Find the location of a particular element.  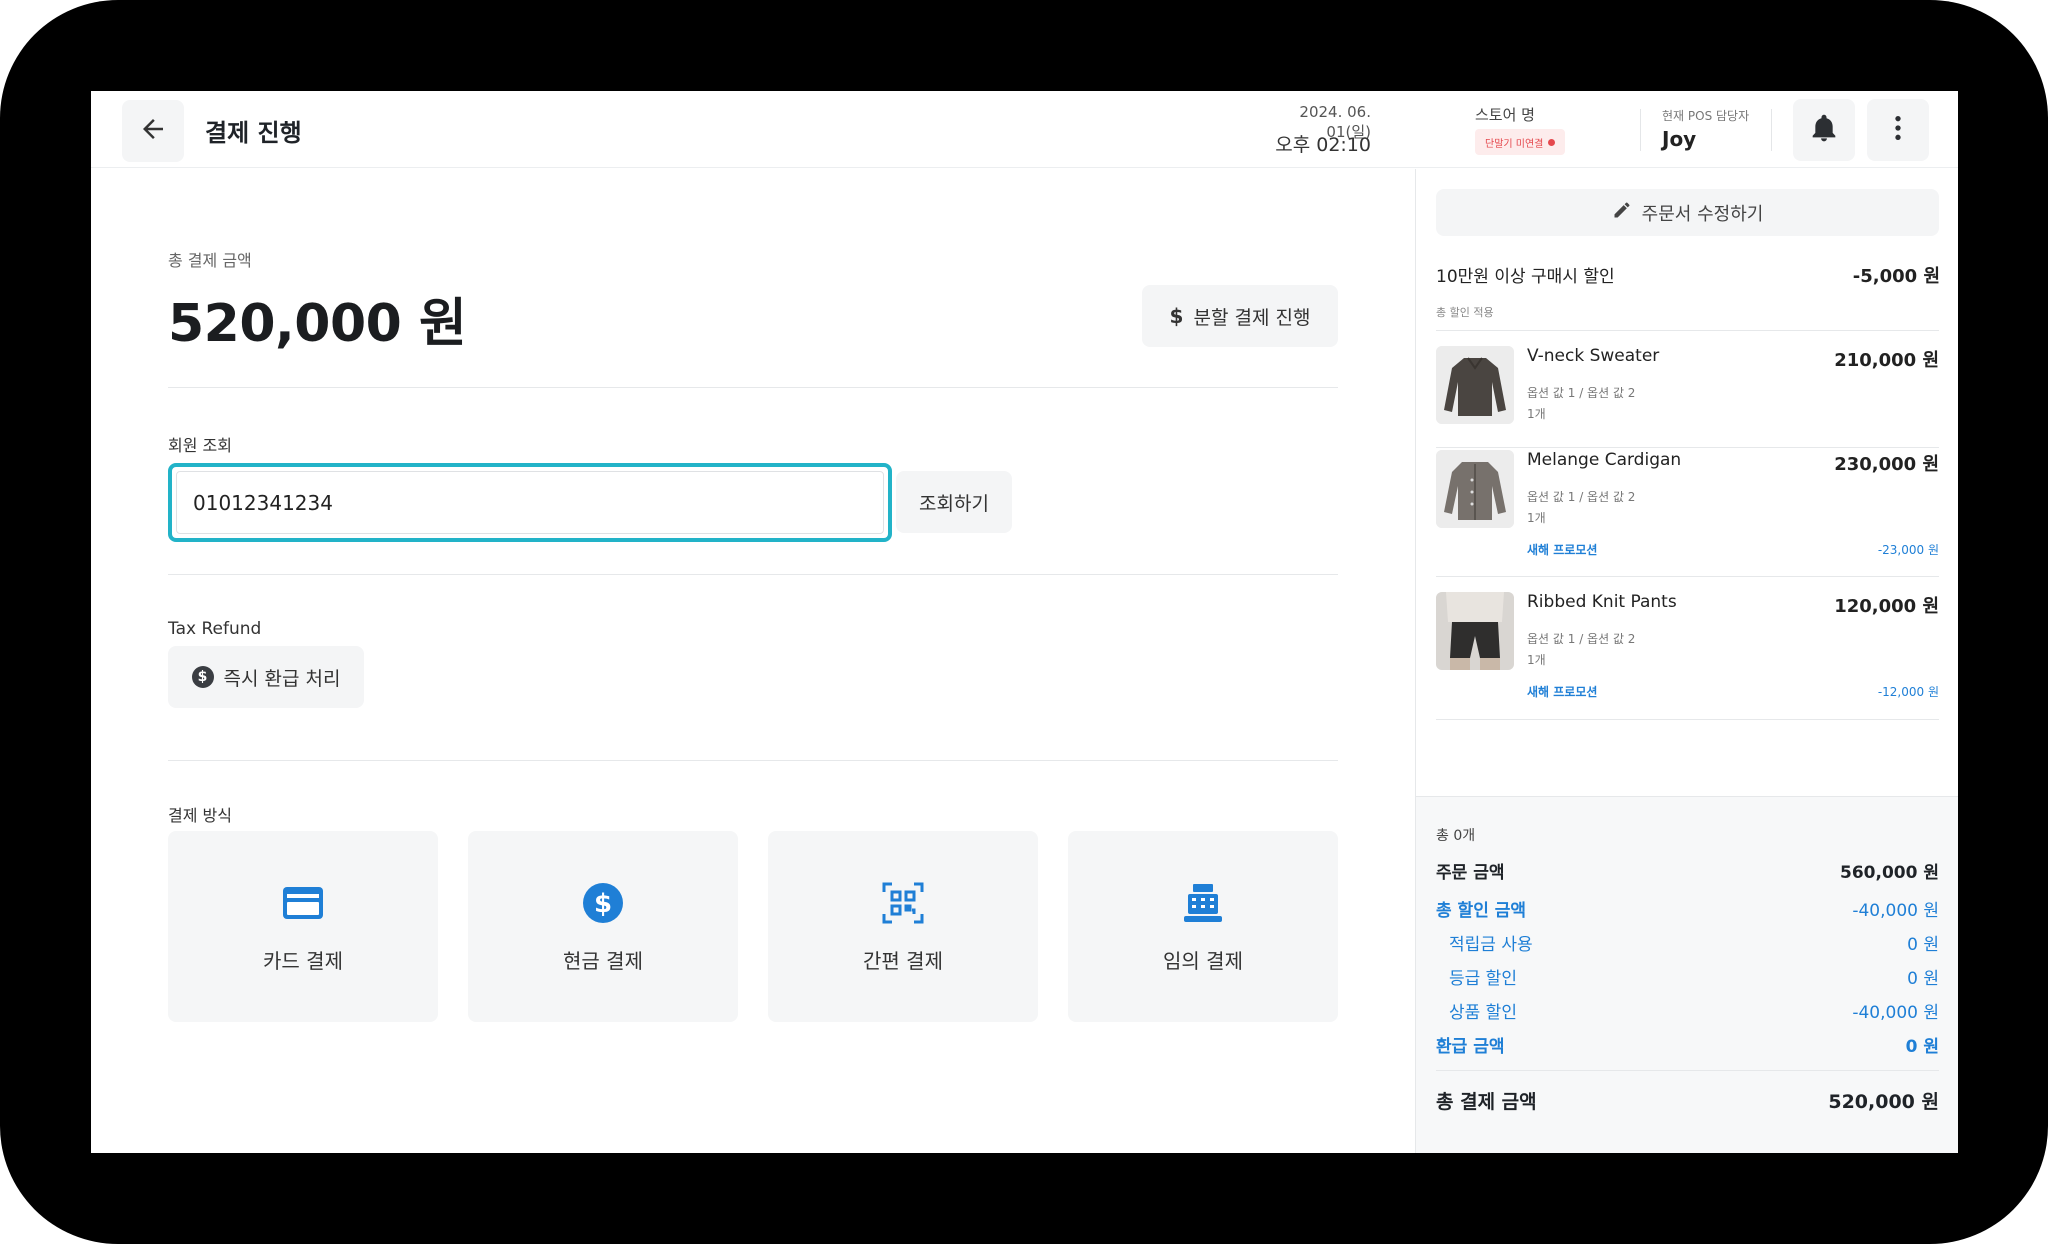

status-dot-icon is located at coordinates (1552, 142).